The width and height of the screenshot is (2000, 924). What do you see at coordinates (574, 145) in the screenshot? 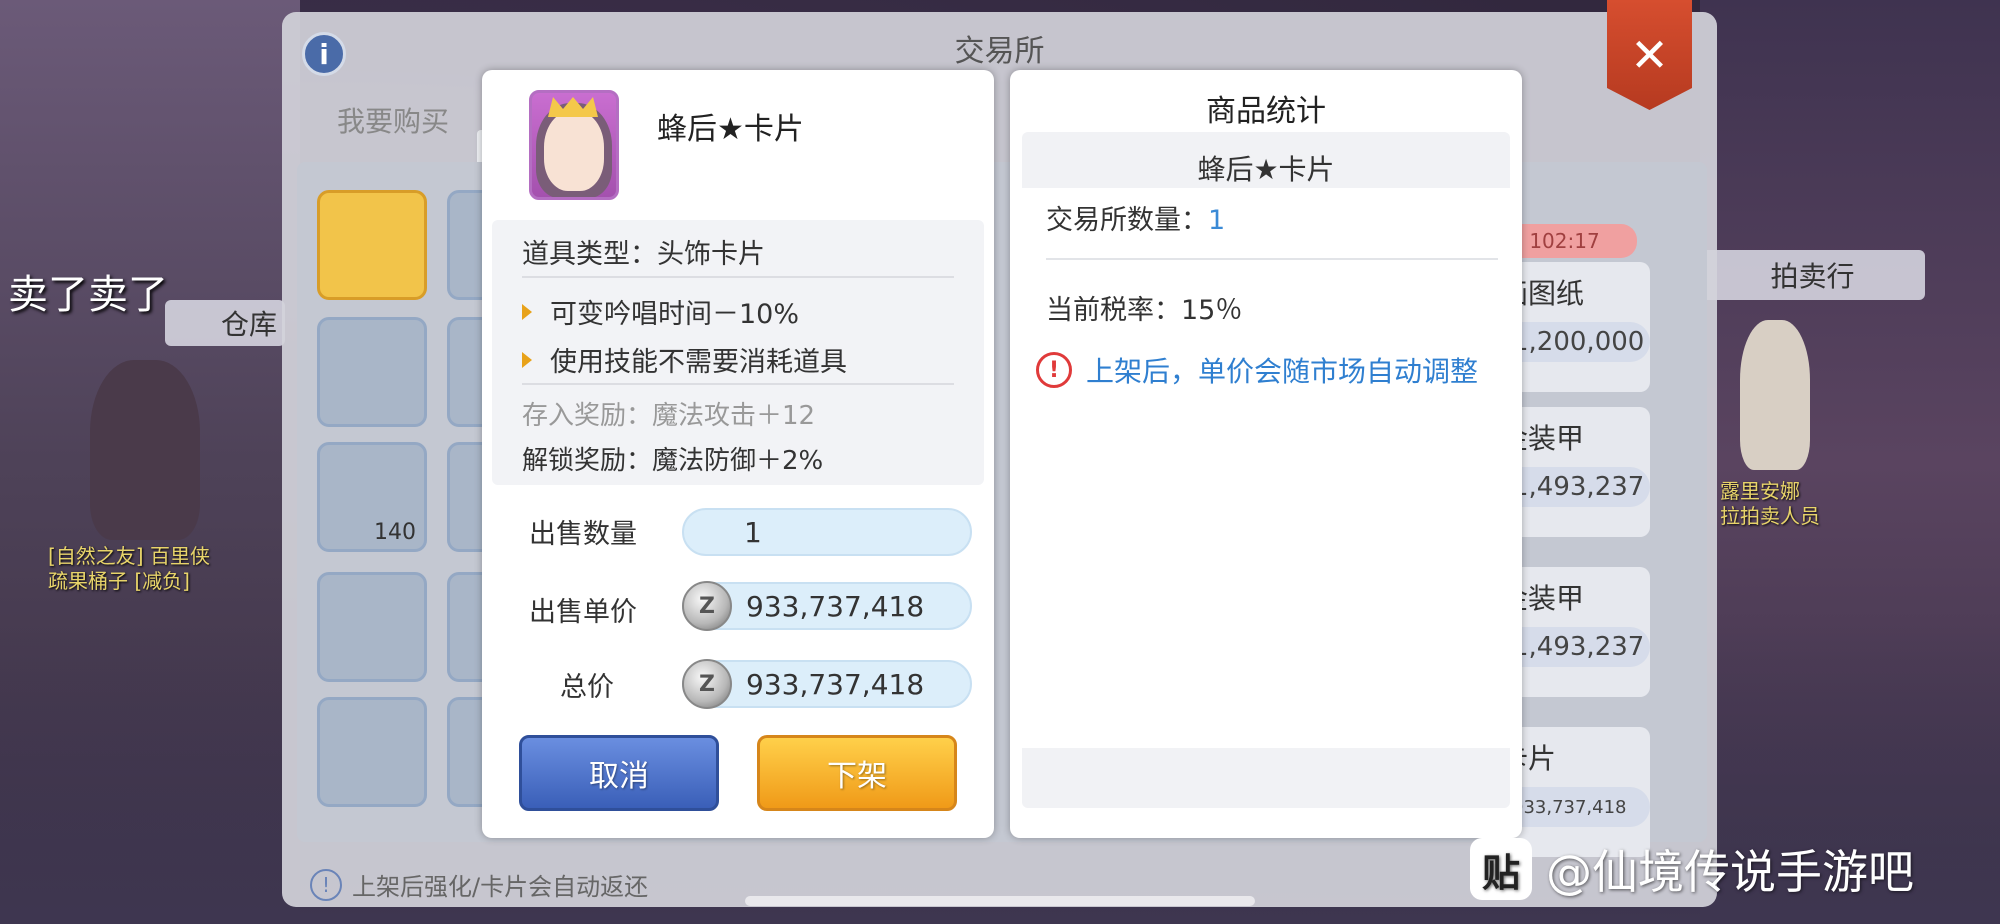
I see `card-item-icon` at bounding box center [574, 145].